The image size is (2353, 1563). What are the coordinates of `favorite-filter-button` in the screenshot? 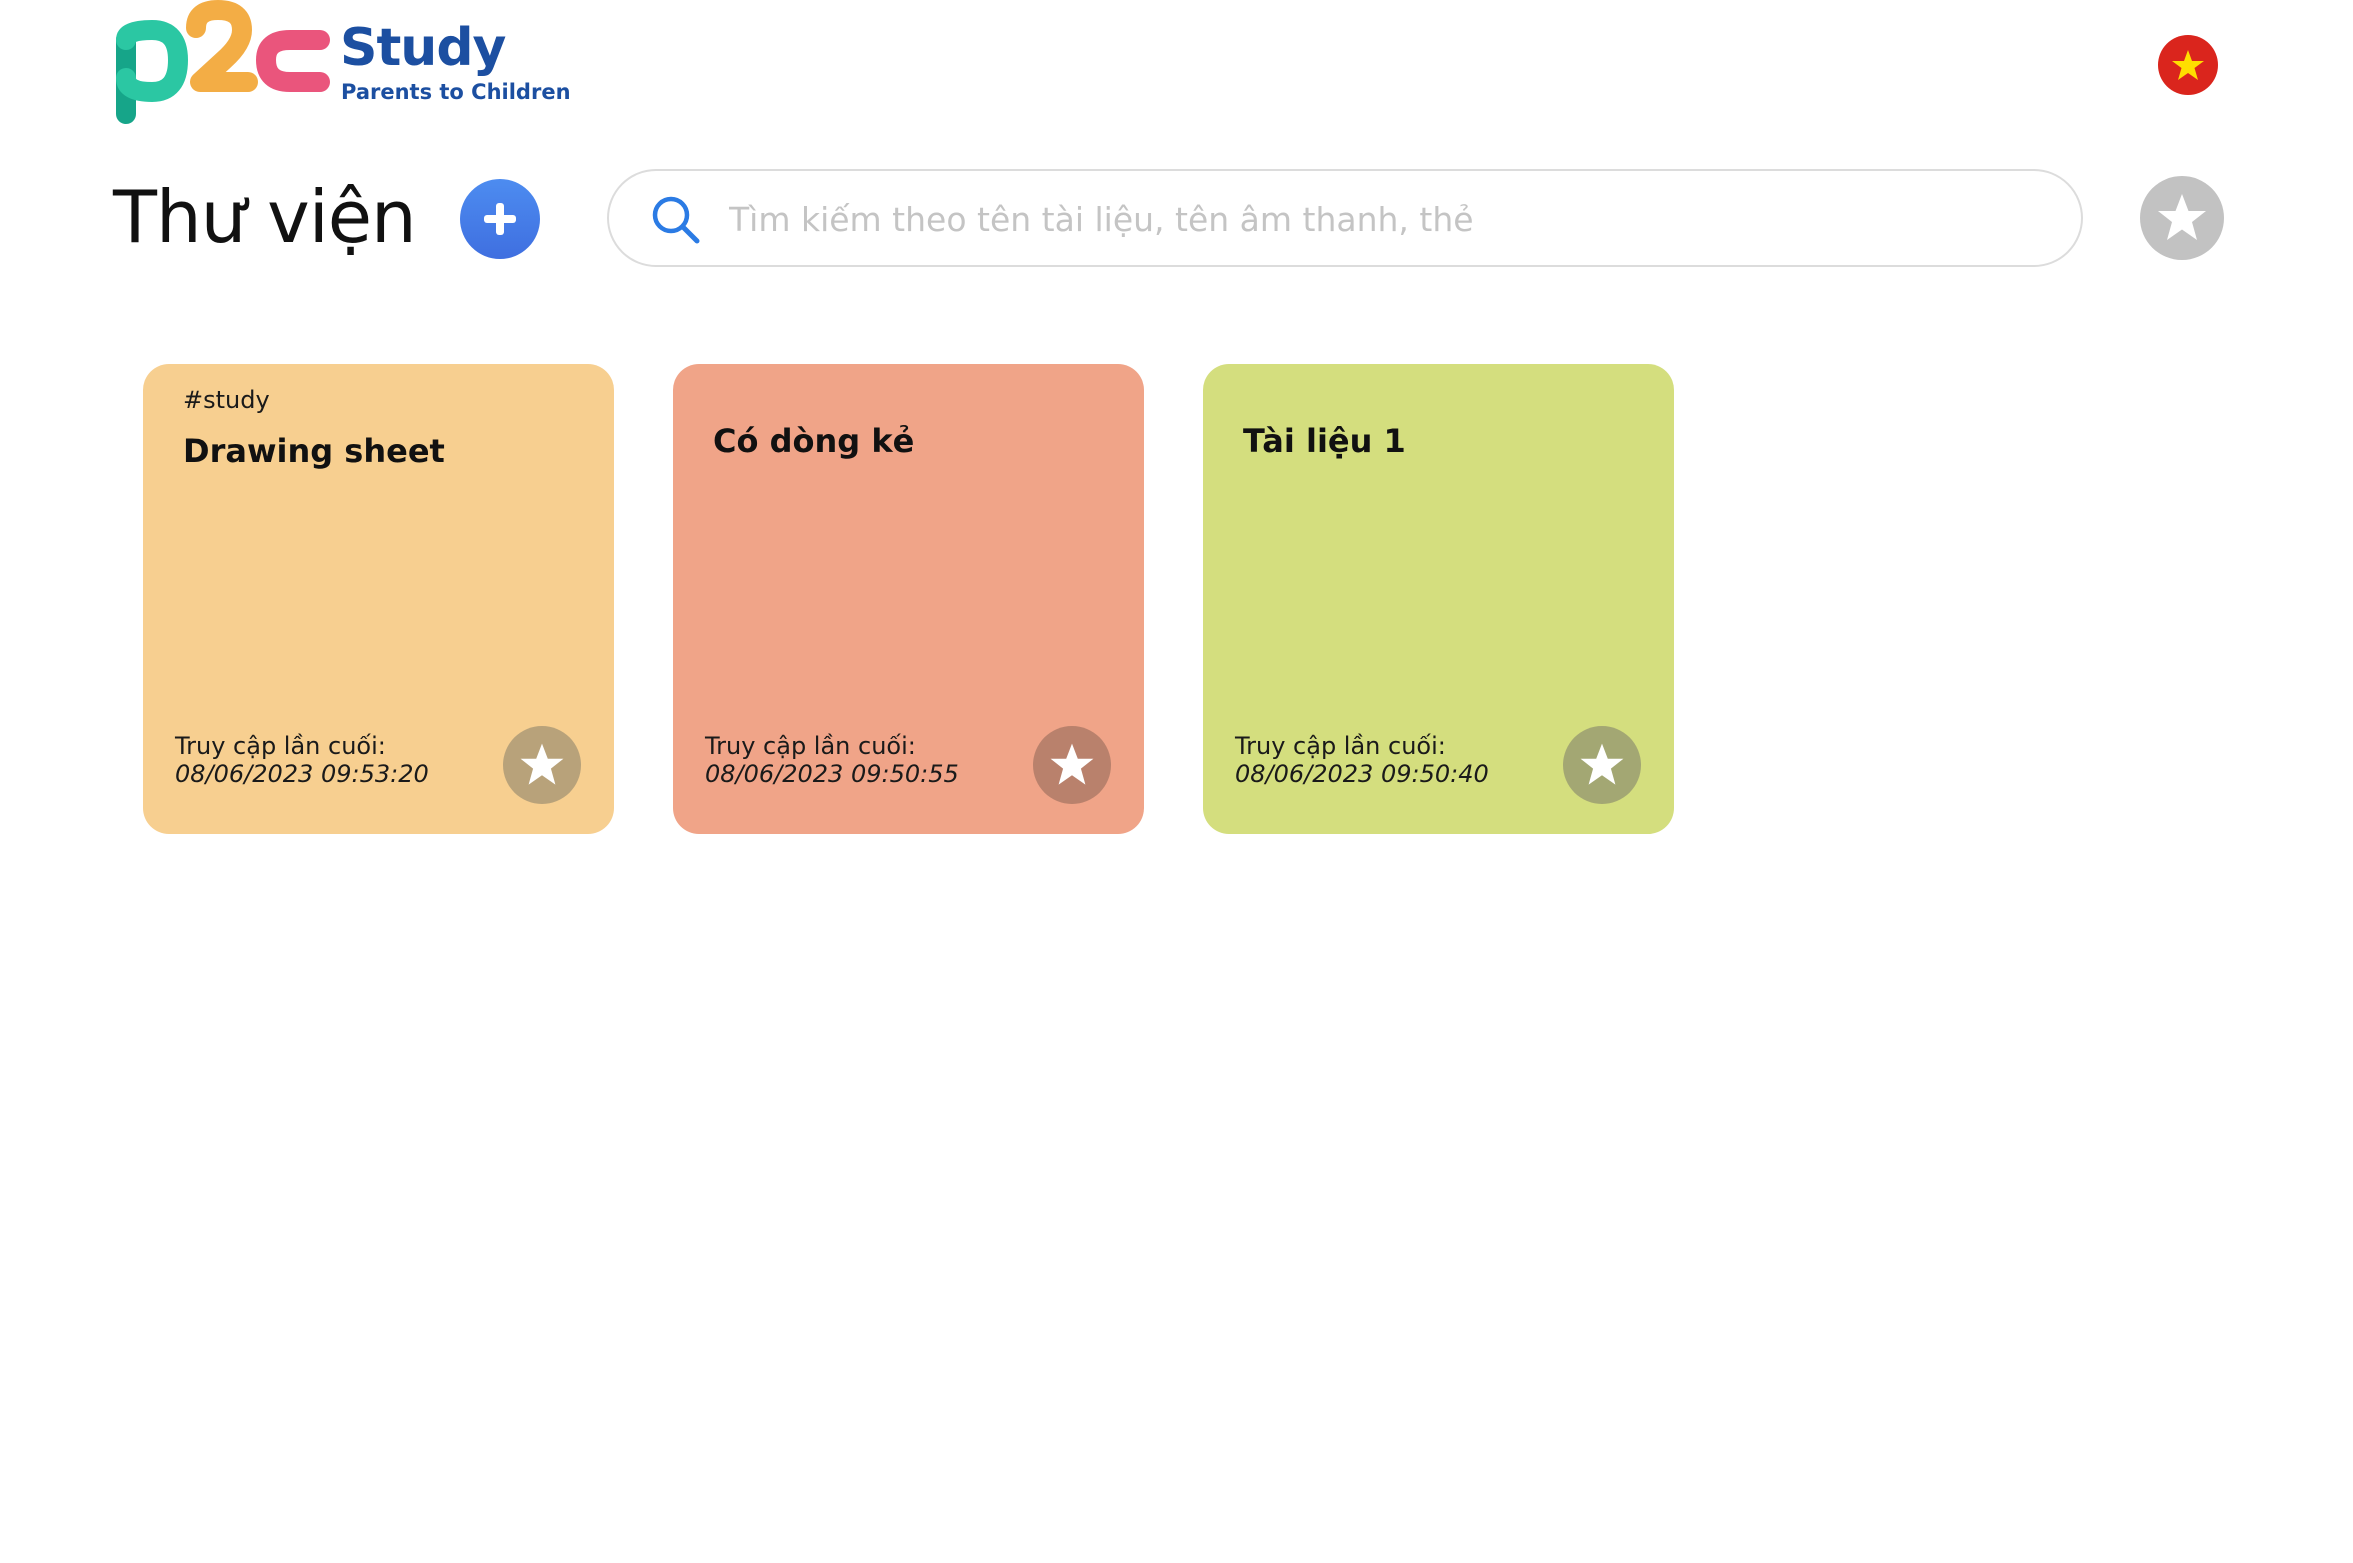 It's located at (2182, 218).